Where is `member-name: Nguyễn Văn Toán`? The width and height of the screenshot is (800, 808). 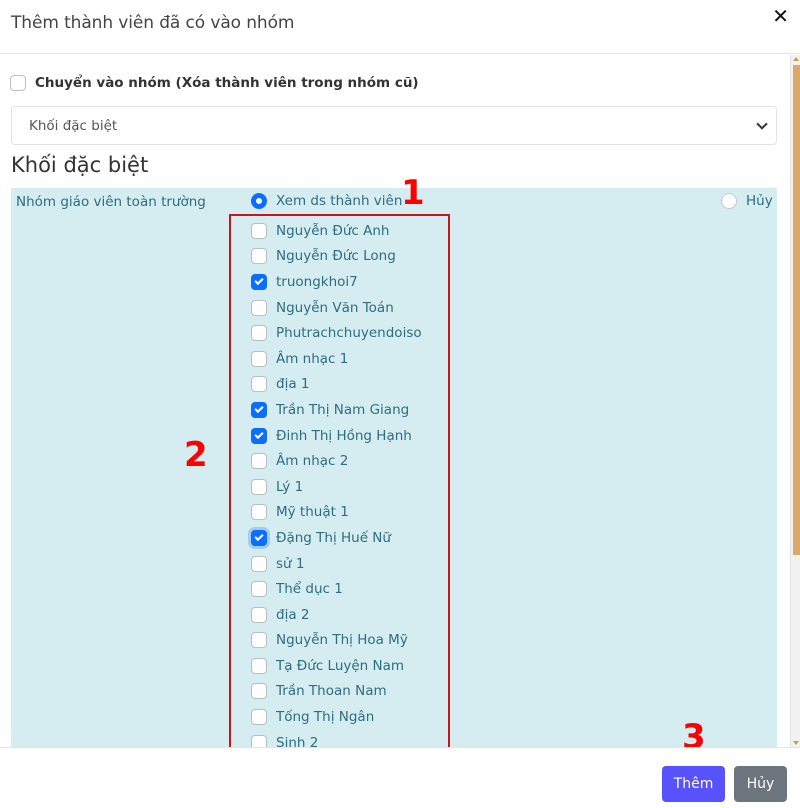
member-name: Nguyễn Văn Toán is located at coordinates (335, 307).